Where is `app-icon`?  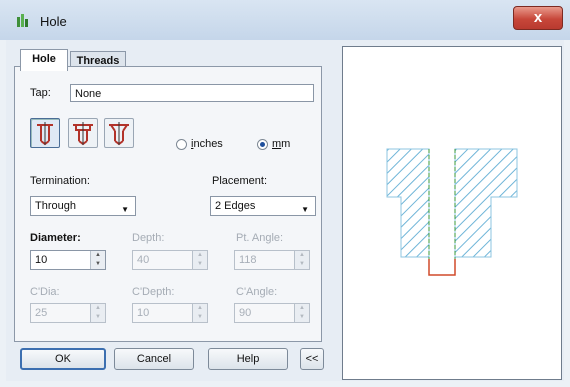 app-icon is located at coordinates (22, 20).